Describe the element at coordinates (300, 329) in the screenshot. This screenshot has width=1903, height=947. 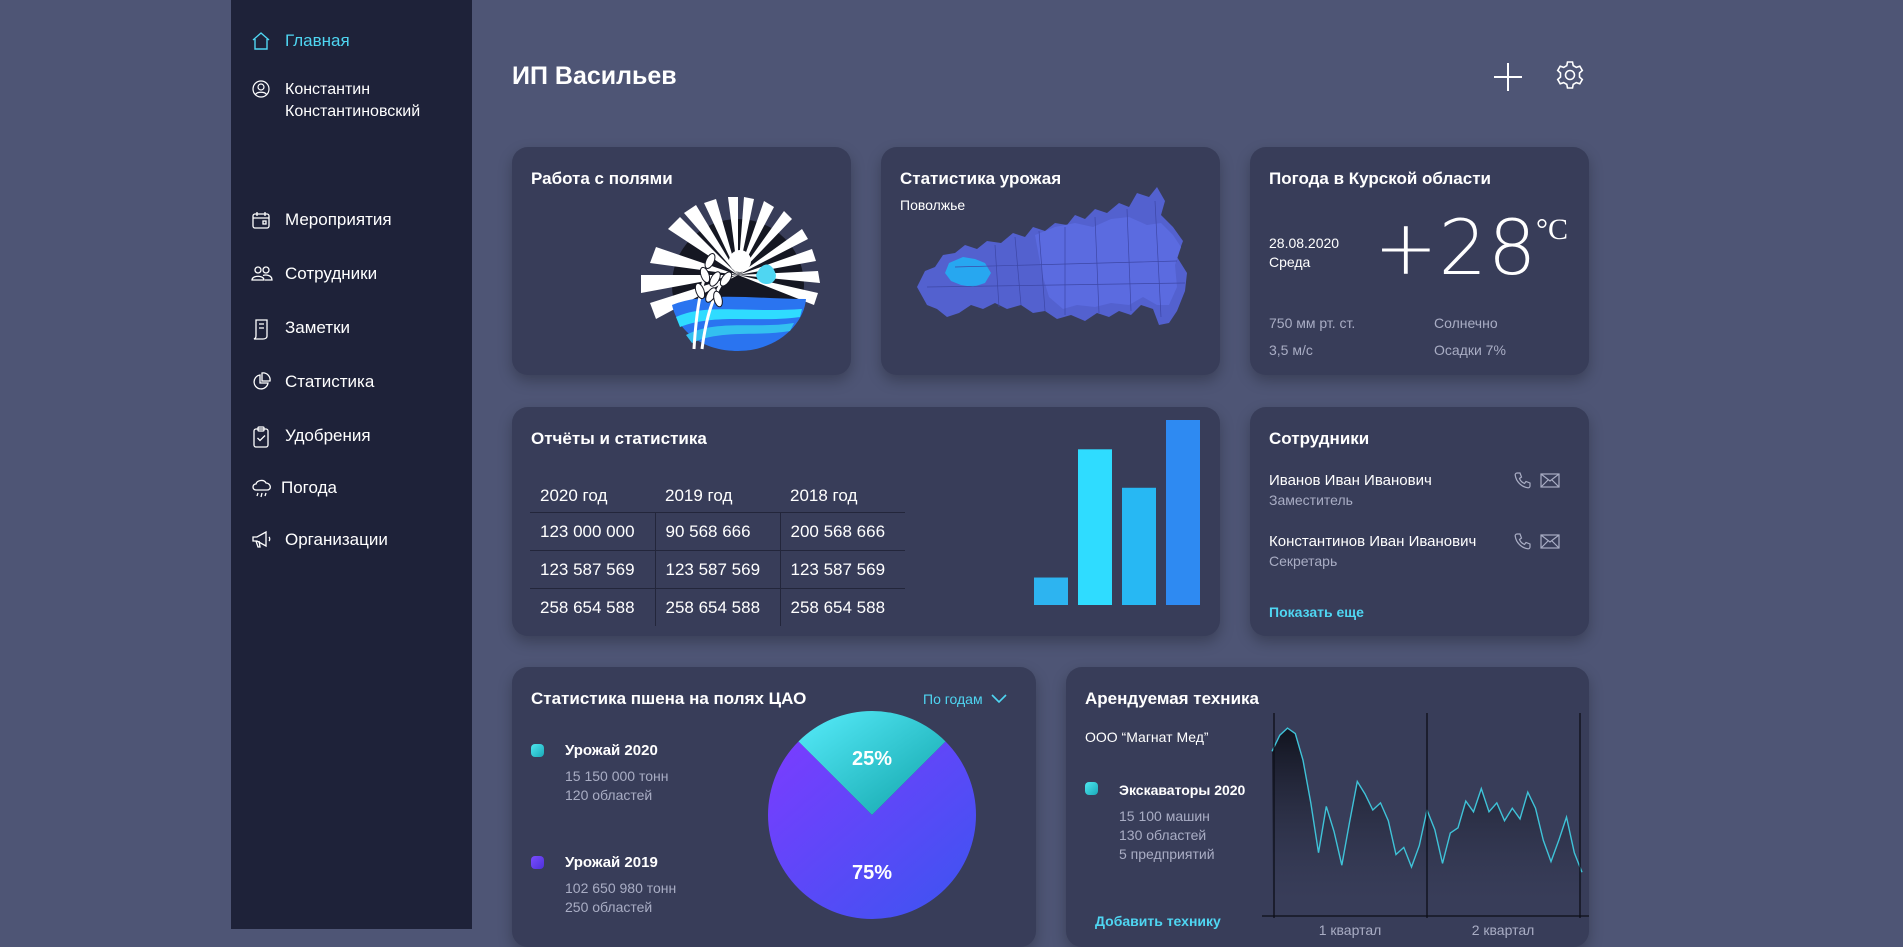
I see `sidebar-item-notes: Заметки` at that location.